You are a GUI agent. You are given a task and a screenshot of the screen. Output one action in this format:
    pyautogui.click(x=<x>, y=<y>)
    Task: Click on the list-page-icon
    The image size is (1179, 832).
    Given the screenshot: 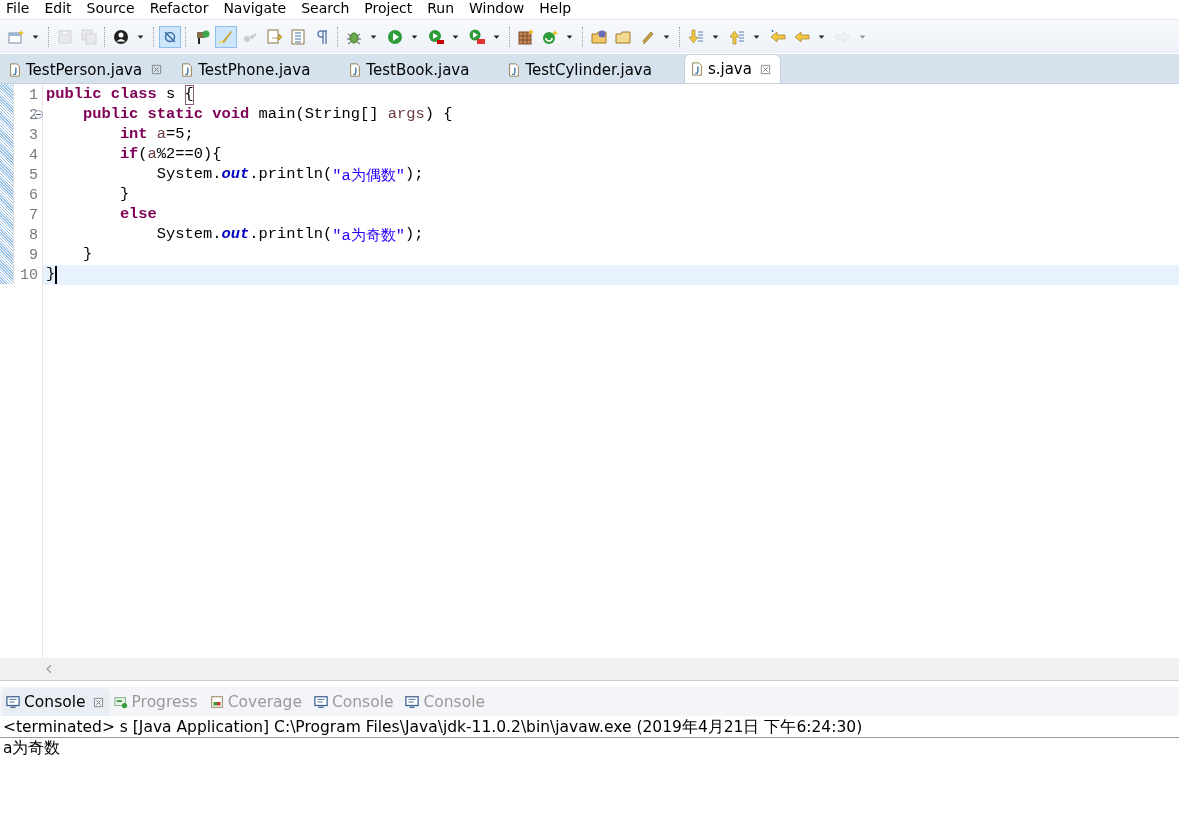 What is the action you would take?
    pyautogui.click(x=298, y=36)
    